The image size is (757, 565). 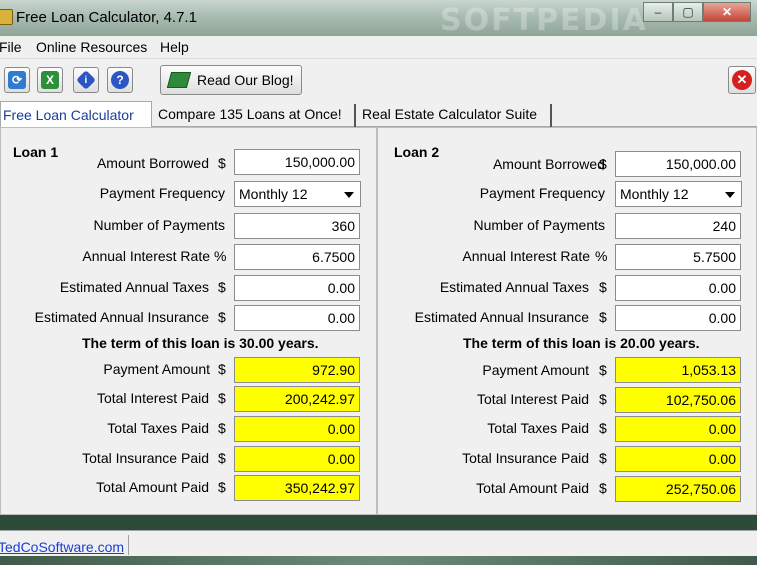 I want to click on loan-1-term-text: The term of this loan is 30.00 years., so click(x=200, y=343).